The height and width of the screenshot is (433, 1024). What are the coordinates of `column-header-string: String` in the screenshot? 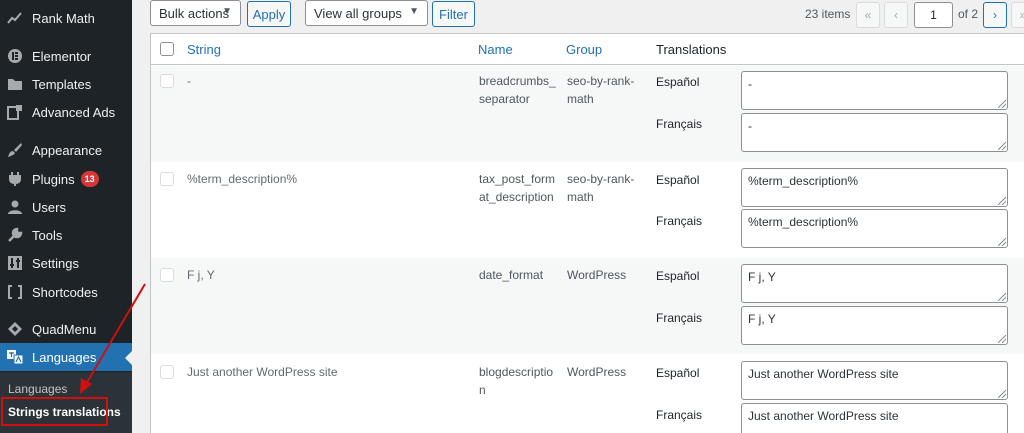 It's located at (204, 49).